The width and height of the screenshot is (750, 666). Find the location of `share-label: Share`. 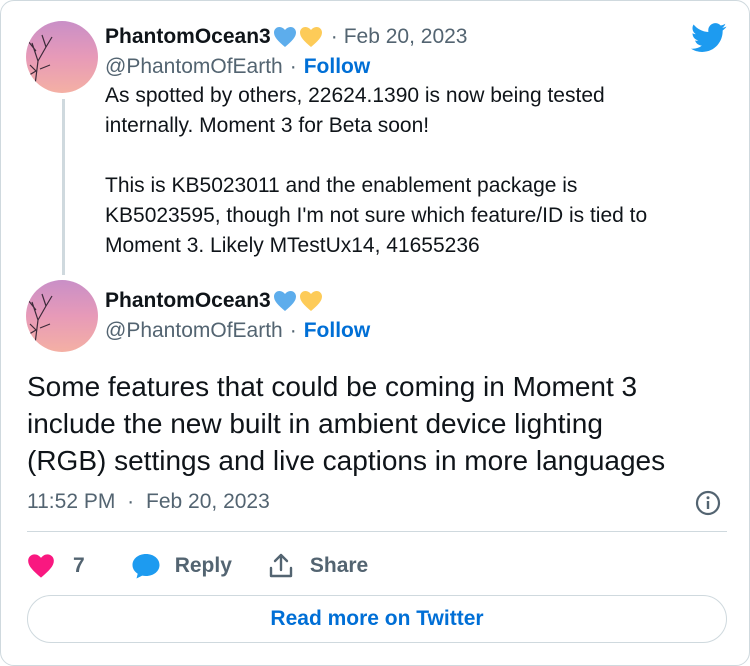

share-label: Share is located at coordinates (339, 565).